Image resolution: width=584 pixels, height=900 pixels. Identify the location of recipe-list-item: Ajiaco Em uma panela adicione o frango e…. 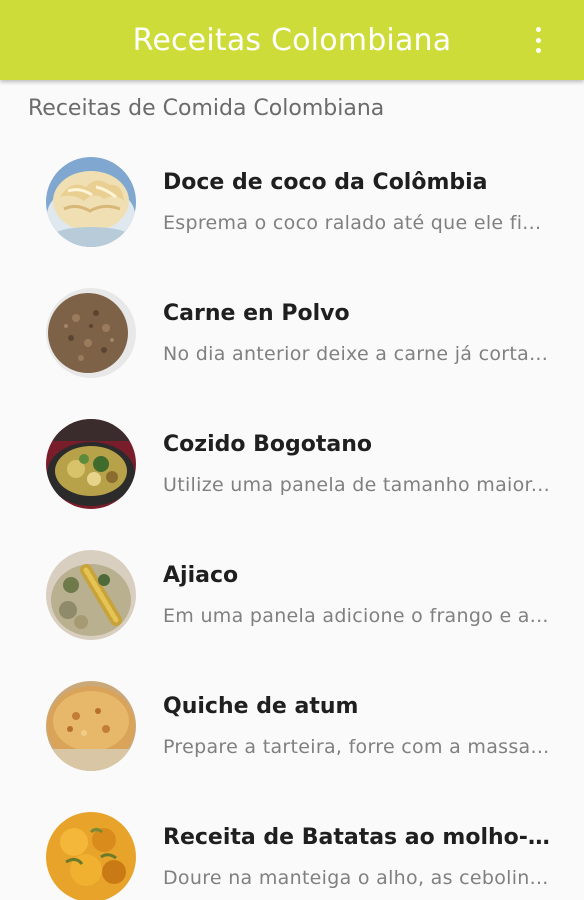
(292, 595).